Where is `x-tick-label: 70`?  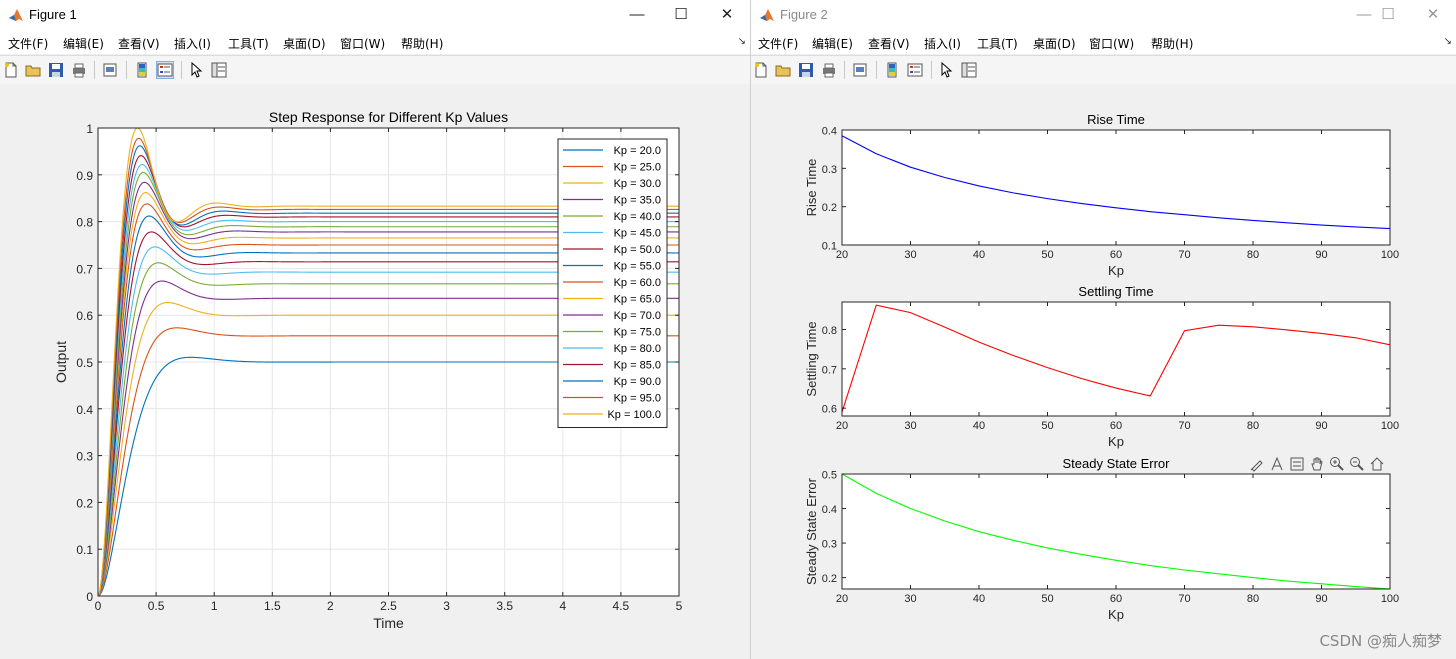 x-tick-label: 70 is located at coordinates (1184, 599).